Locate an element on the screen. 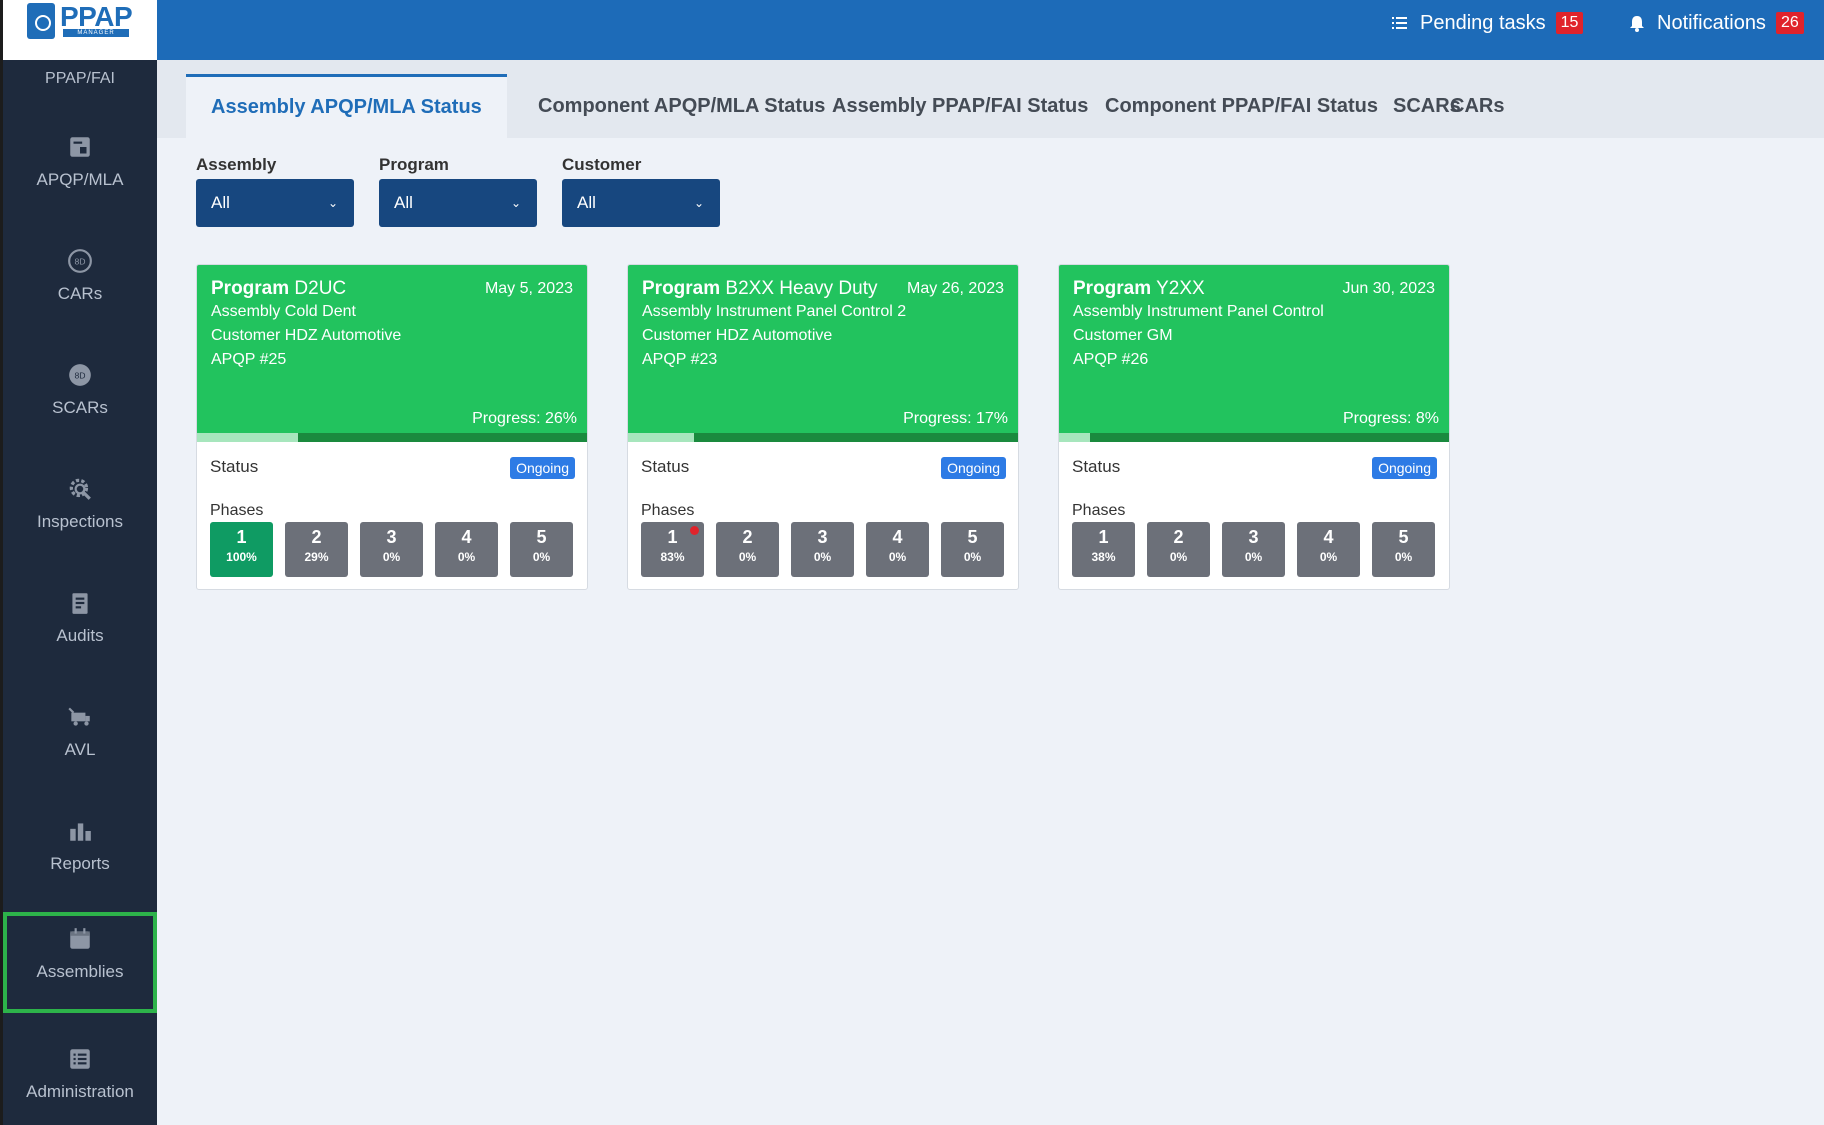 The image size is (1824, 1125). notifications-count: 26 is located at coordinates (1789, 23).